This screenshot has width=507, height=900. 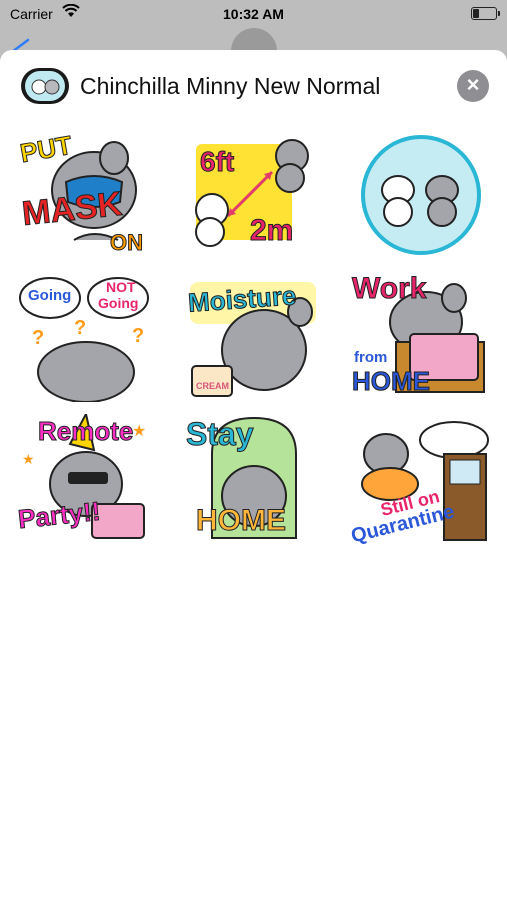 I want to click on sticker-text: CREAM, so click(x=212, y=386).